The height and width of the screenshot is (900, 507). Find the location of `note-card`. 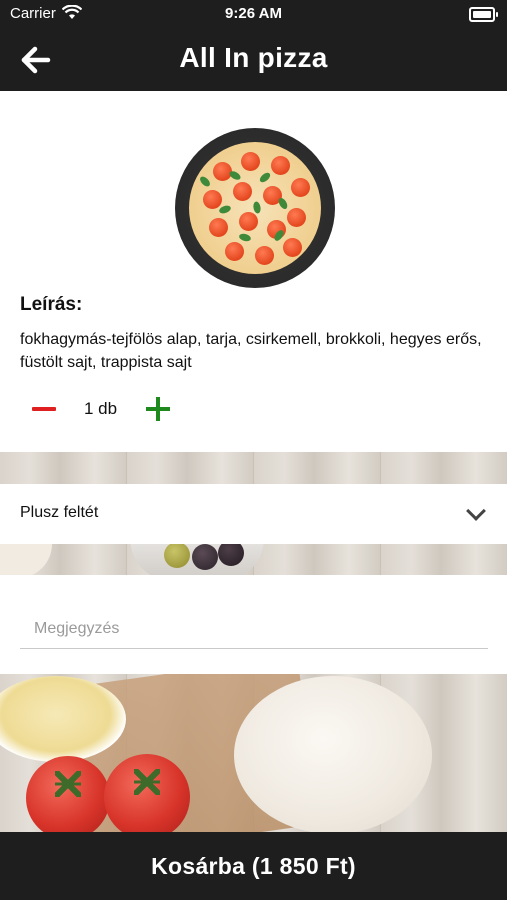

note-card is located at coordinates (253, 624).